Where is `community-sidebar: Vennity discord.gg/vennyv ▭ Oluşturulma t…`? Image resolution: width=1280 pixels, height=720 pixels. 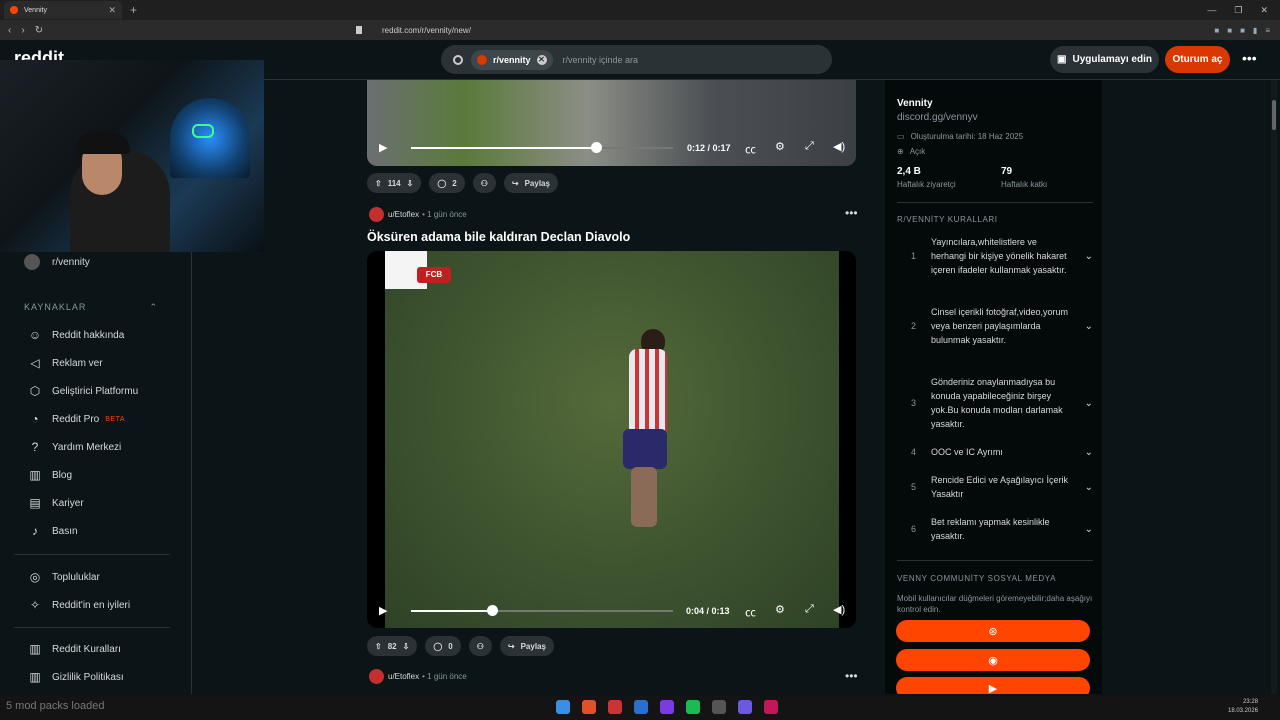 community-sidebar: Vennity discord.gg/vennyv ▭ Oluşturulma t… is located at coordinates (993, 387).